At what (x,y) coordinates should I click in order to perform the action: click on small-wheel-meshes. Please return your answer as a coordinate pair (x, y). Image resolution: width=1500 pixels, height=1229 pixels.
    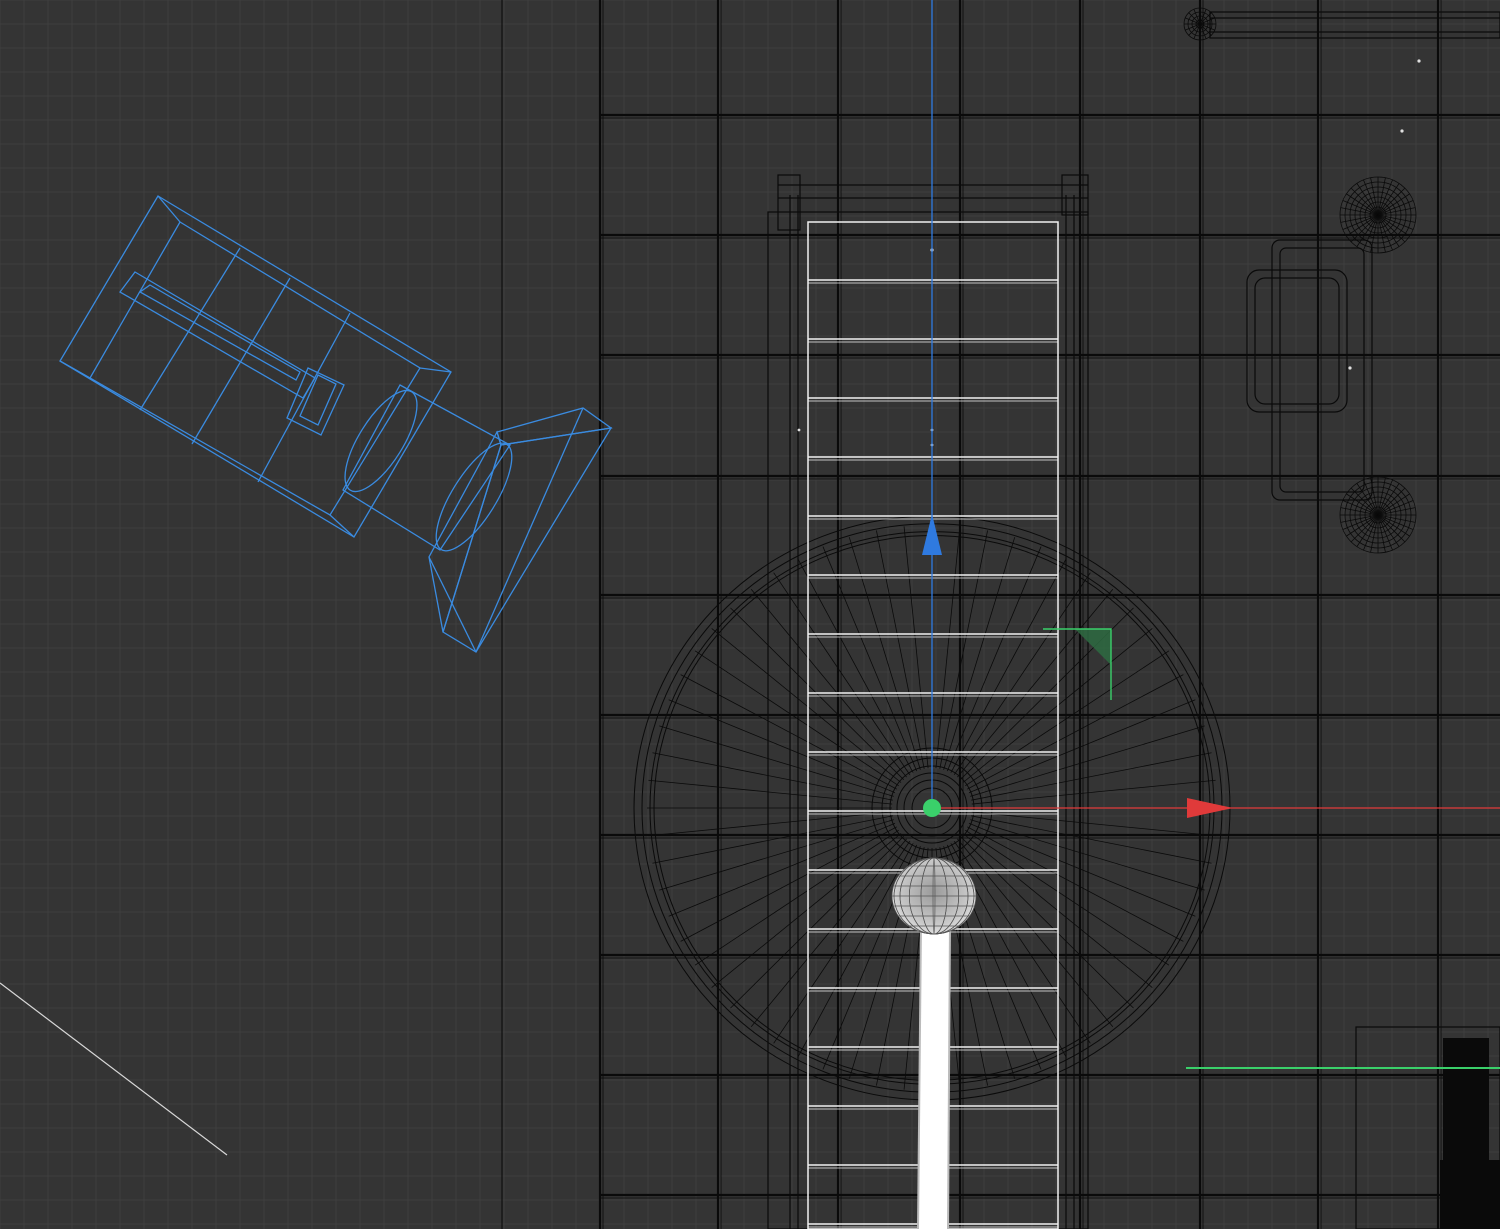
    Looking at the image, I should click on (1300, 280).